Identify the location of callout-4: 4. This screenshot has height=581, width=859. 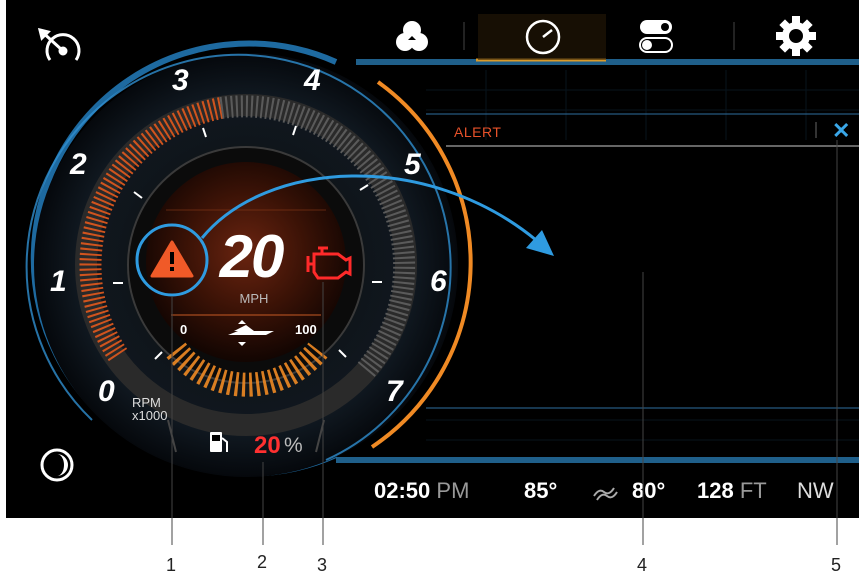
(642, 565).